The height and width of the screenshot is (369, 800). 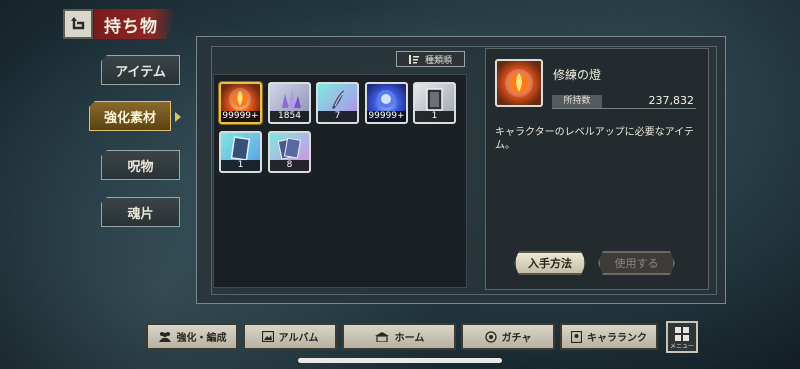 I want to click on item-slot-card-stack: 8, so click(x=289, y=152).